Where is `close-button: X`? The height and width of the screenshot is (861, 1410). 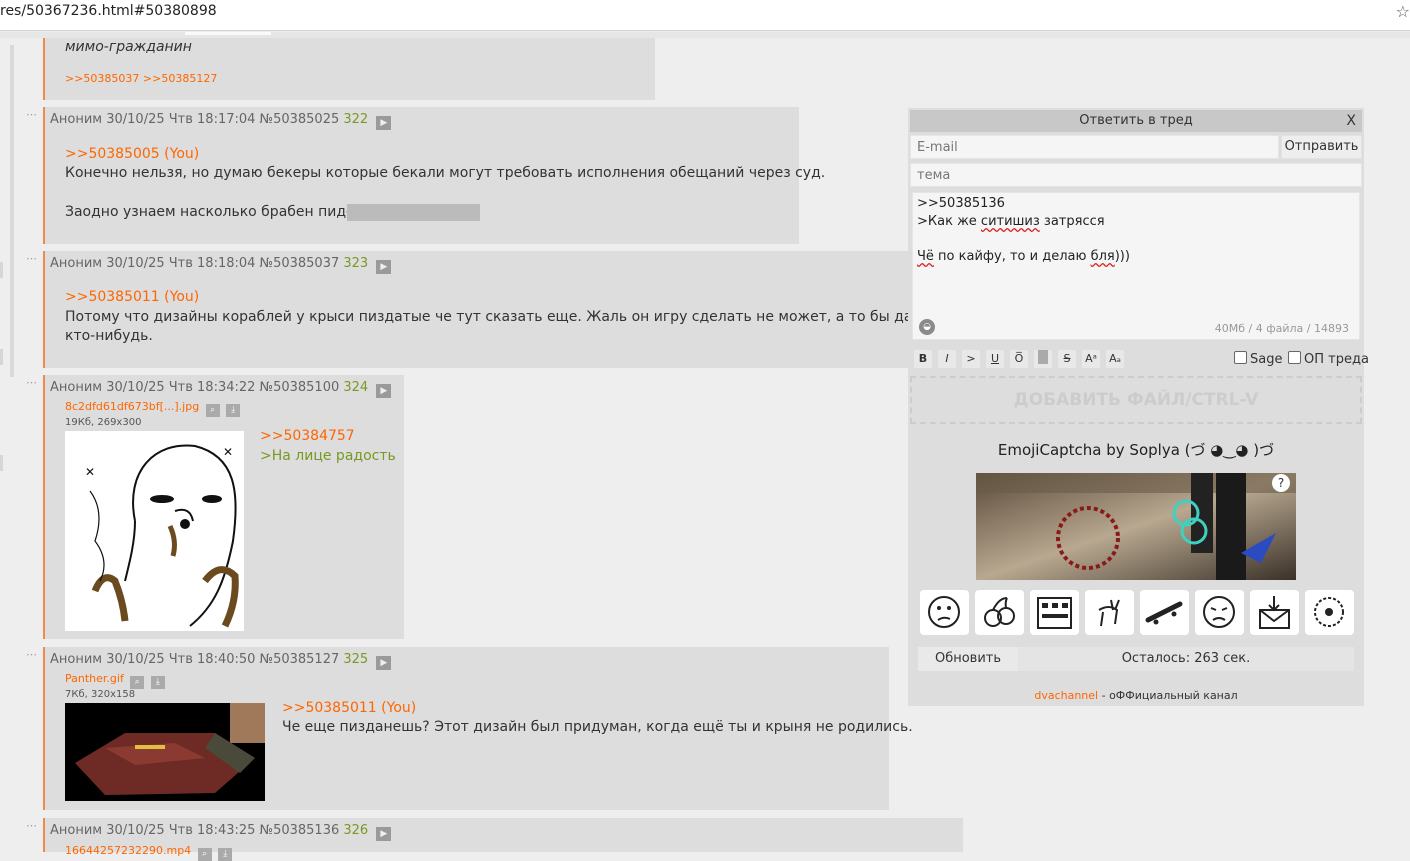 close-button: X is located at coordinates (1351, 121).